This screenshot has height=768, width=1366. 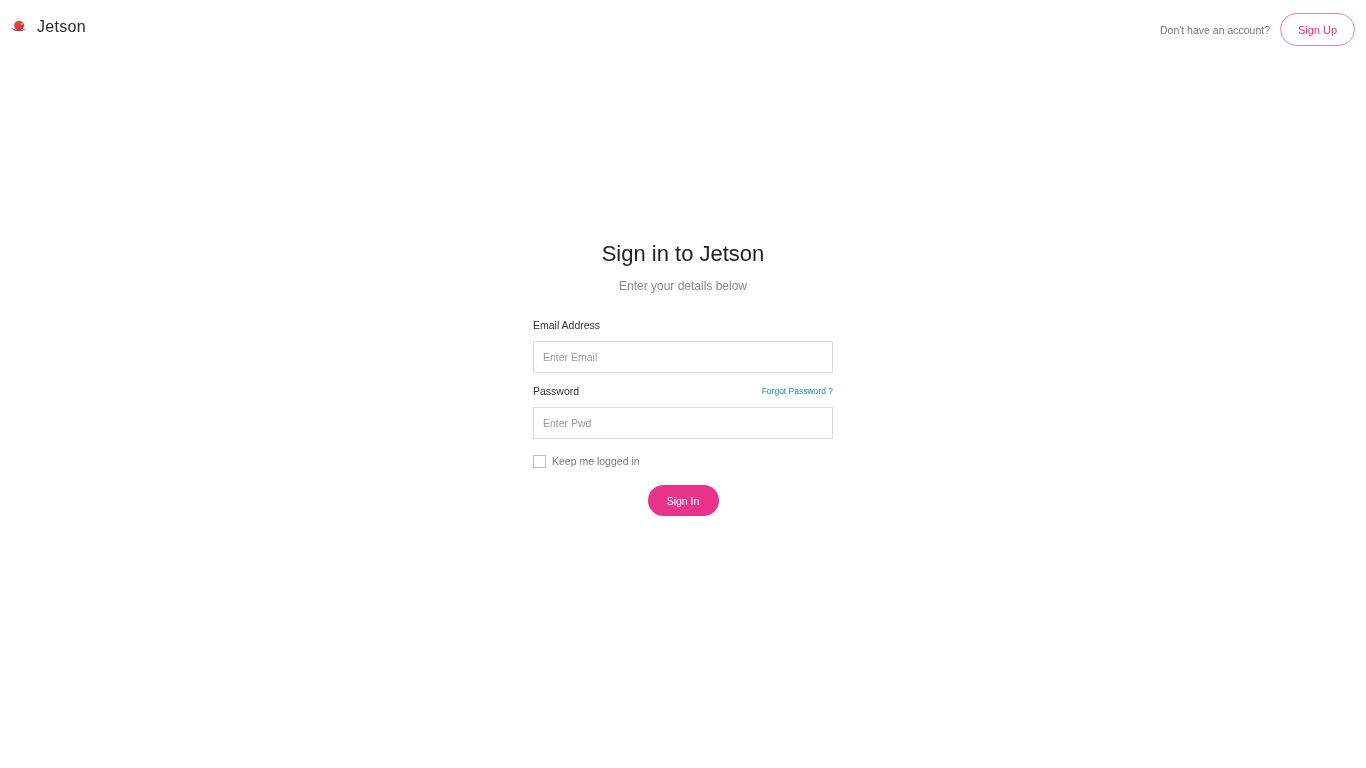 I want to click on signup-prompt: Don't have an account?, so click(x=1215, y=29).